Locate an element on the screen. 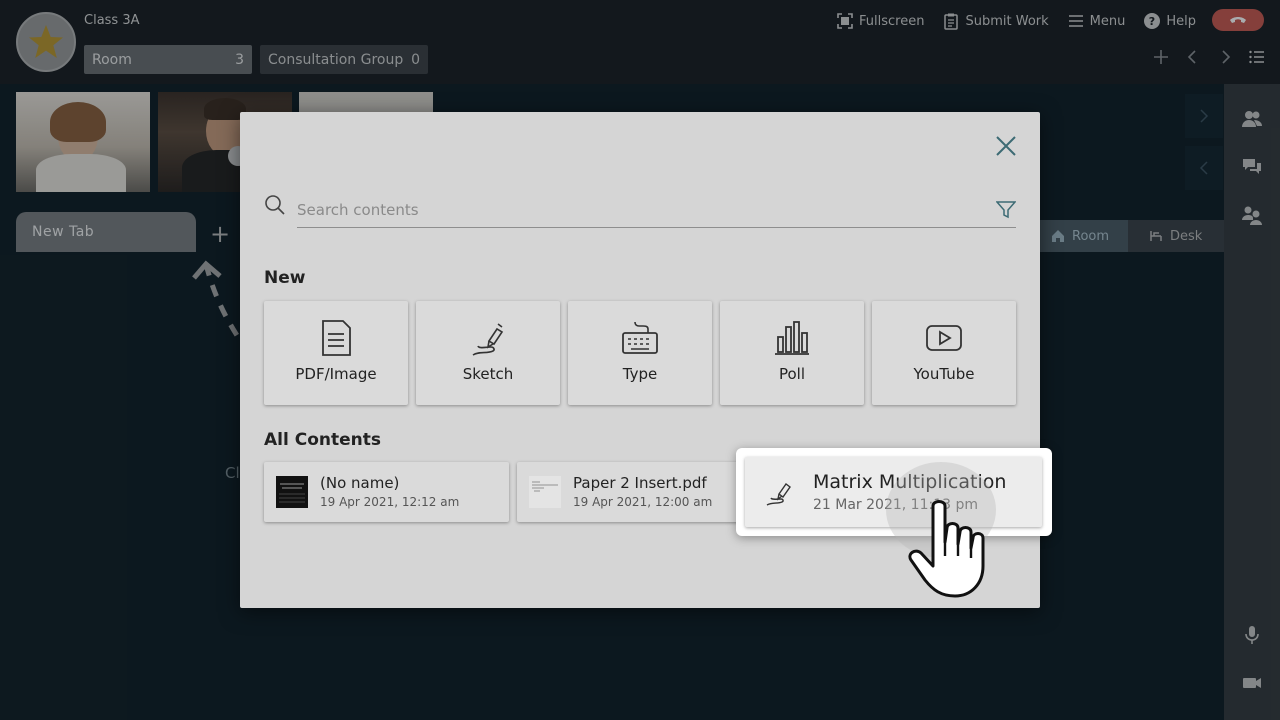 Image resolution: width=1280 pixels, height=720 pixels. new-item-label: Poll is located at coordinates (792, 374).